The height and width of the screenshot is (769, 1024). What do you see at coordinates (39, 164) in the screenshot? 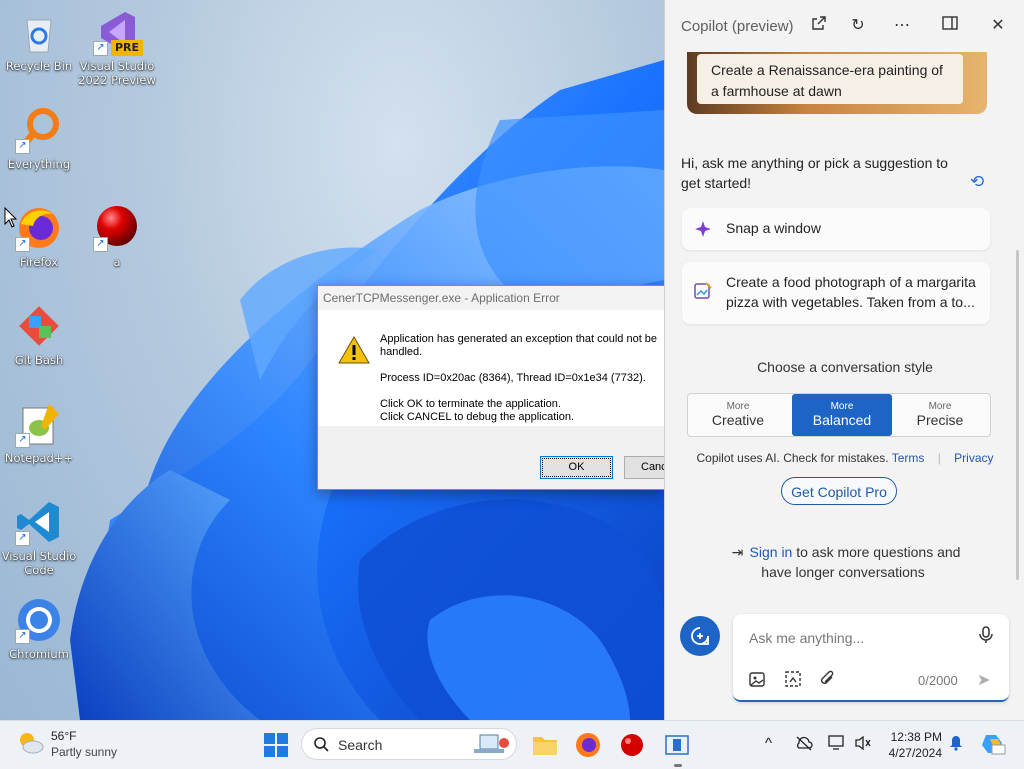
I see `desktop-icon-label: Everything` at bounding box center [39, 164].